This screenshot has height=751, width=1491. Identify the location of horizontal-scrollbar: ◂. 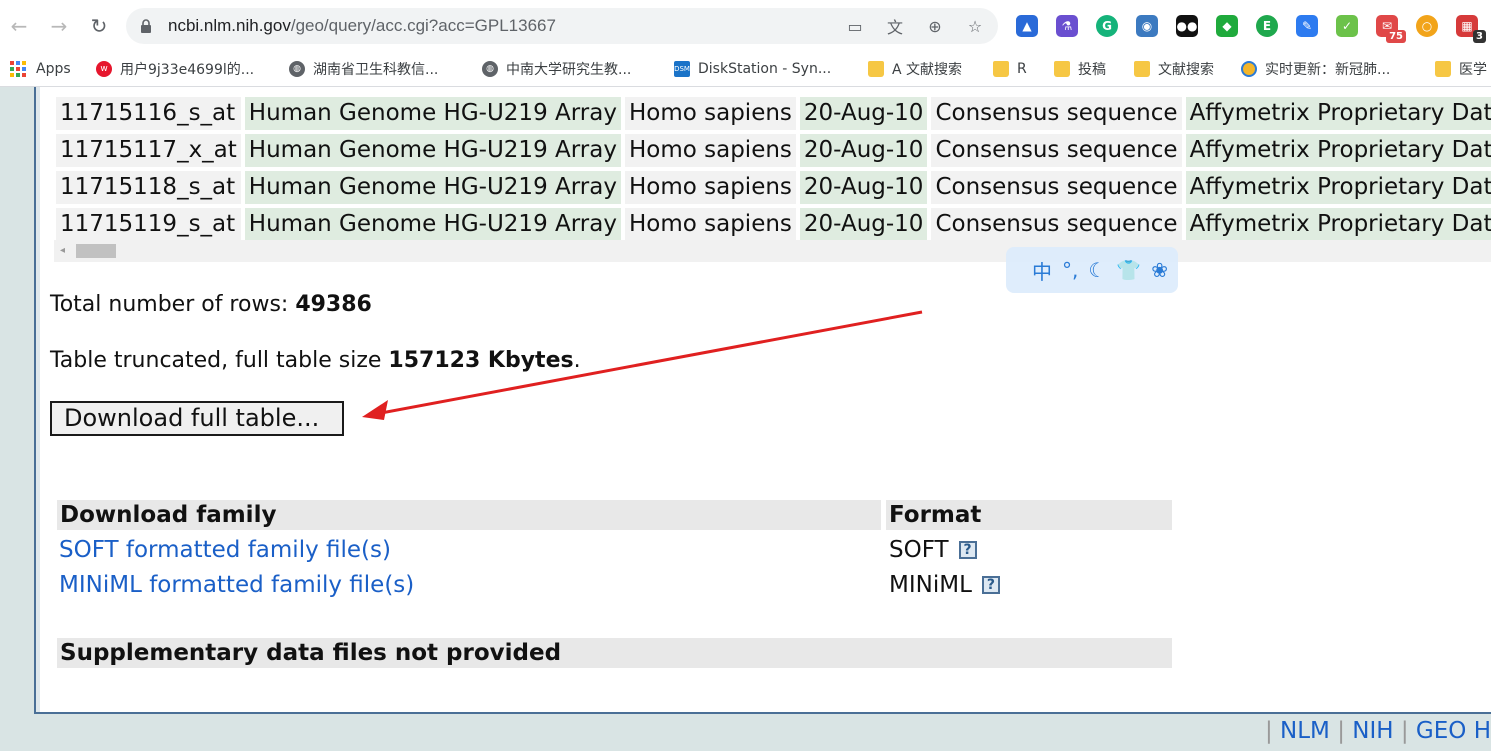
(772, 251).